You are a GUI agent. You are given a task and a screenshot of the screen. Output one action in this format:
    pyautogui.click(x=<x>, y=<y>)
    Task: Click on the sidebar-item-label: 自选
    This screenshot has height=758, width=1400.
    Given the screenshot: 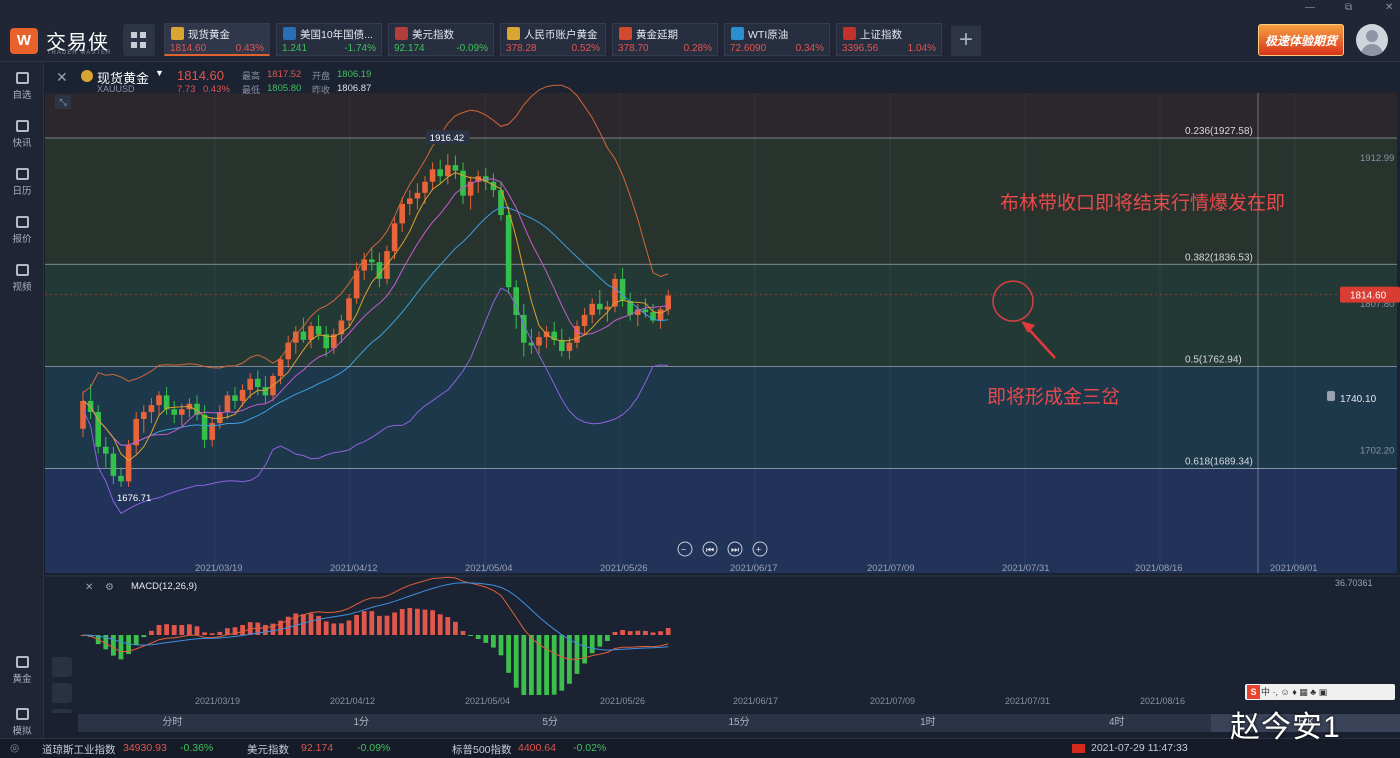 What is the action you would take?
    pyautogui.click(x=22, y=95)
    